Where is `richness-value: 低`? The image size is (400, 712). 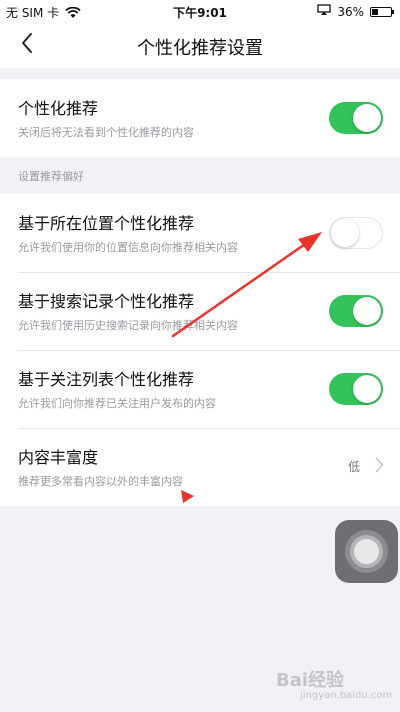
richness-value: 低 is located at coordinates (353, 467).